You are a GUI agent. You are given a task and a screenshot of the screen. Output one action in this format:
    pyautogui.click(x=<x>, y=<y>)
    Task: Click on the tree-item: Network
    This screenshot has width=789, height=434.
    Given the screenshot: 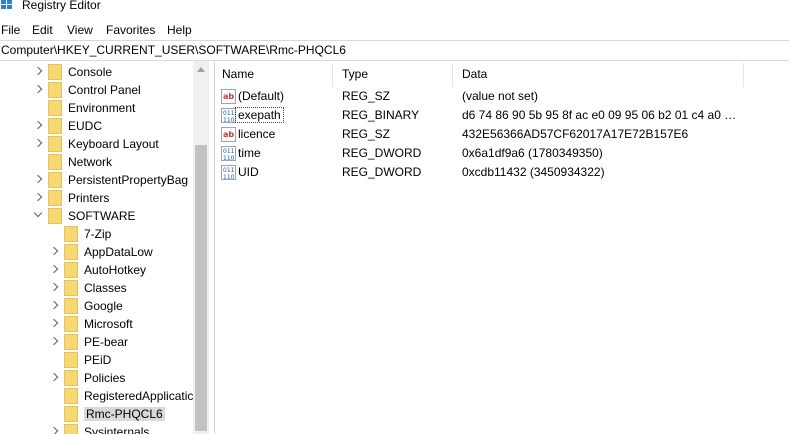 What is the action you would take?
    pyautogui.click(x=96, y=162)
    